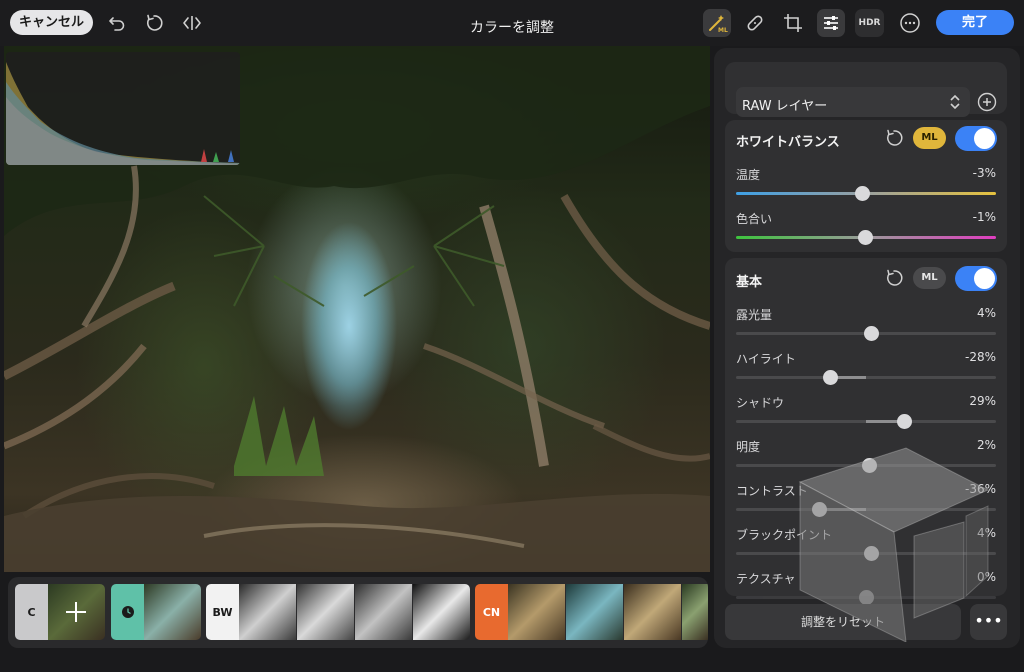  Describe the element at coordinates (975, 22) in the screenshot. I see `done-button: 完了` at that location.